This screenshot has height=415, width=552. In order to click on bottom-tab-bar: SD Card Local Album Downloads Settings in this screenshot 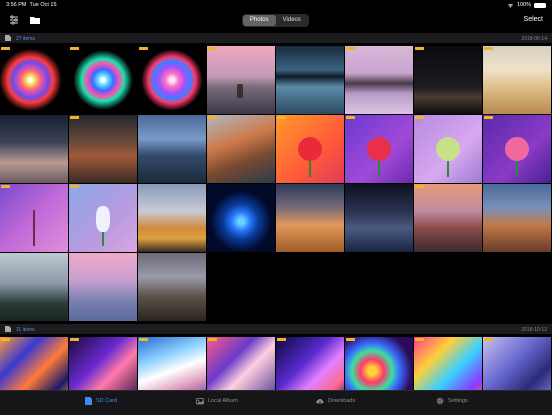, I will do `click(276, 402)`.